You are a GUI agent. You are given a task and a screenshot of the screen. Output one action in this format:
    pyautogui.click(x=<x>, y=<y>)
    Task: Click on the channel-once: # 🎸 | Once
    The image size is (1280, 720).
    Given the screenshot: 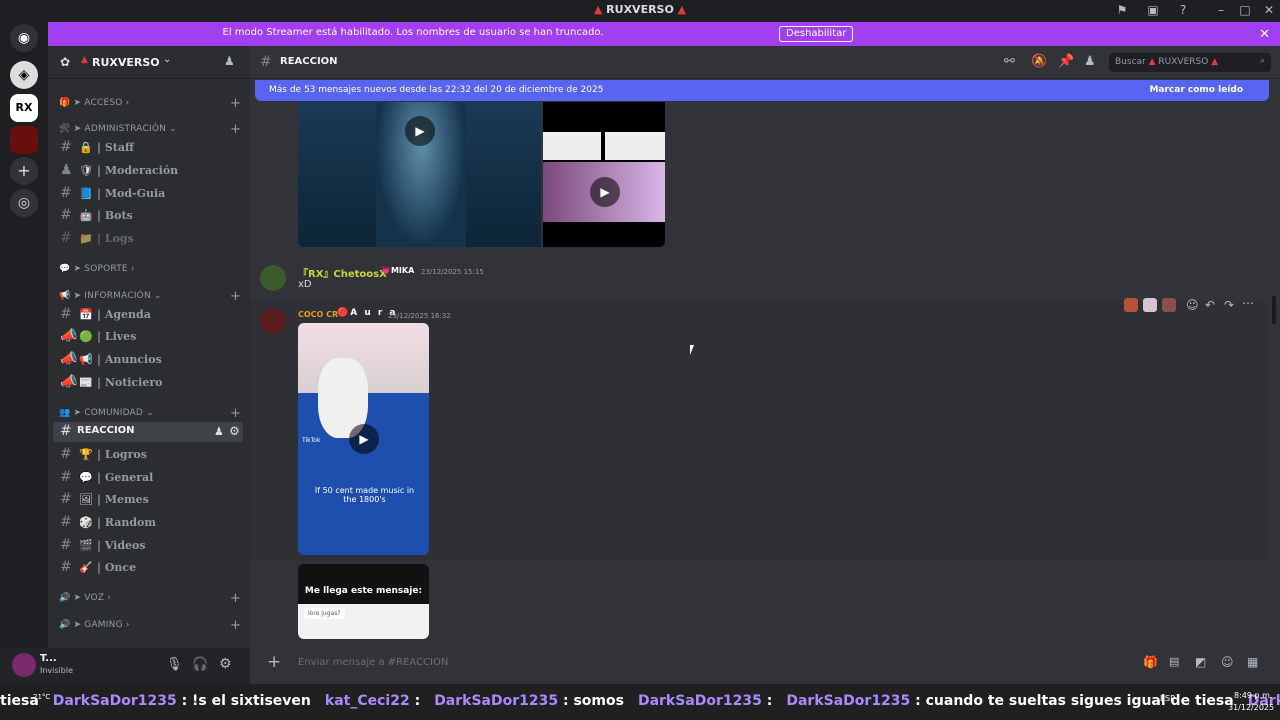 What is the action you would take?
    pyautogui.click(x=148, y=568)
    